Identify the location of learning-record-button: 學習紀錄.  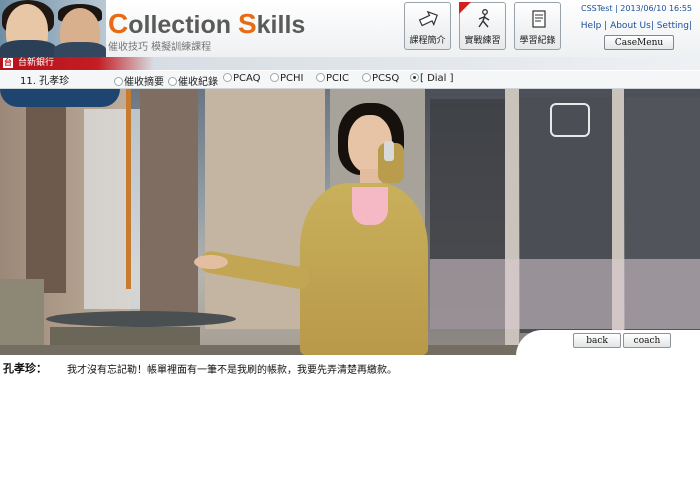
(537, 26).